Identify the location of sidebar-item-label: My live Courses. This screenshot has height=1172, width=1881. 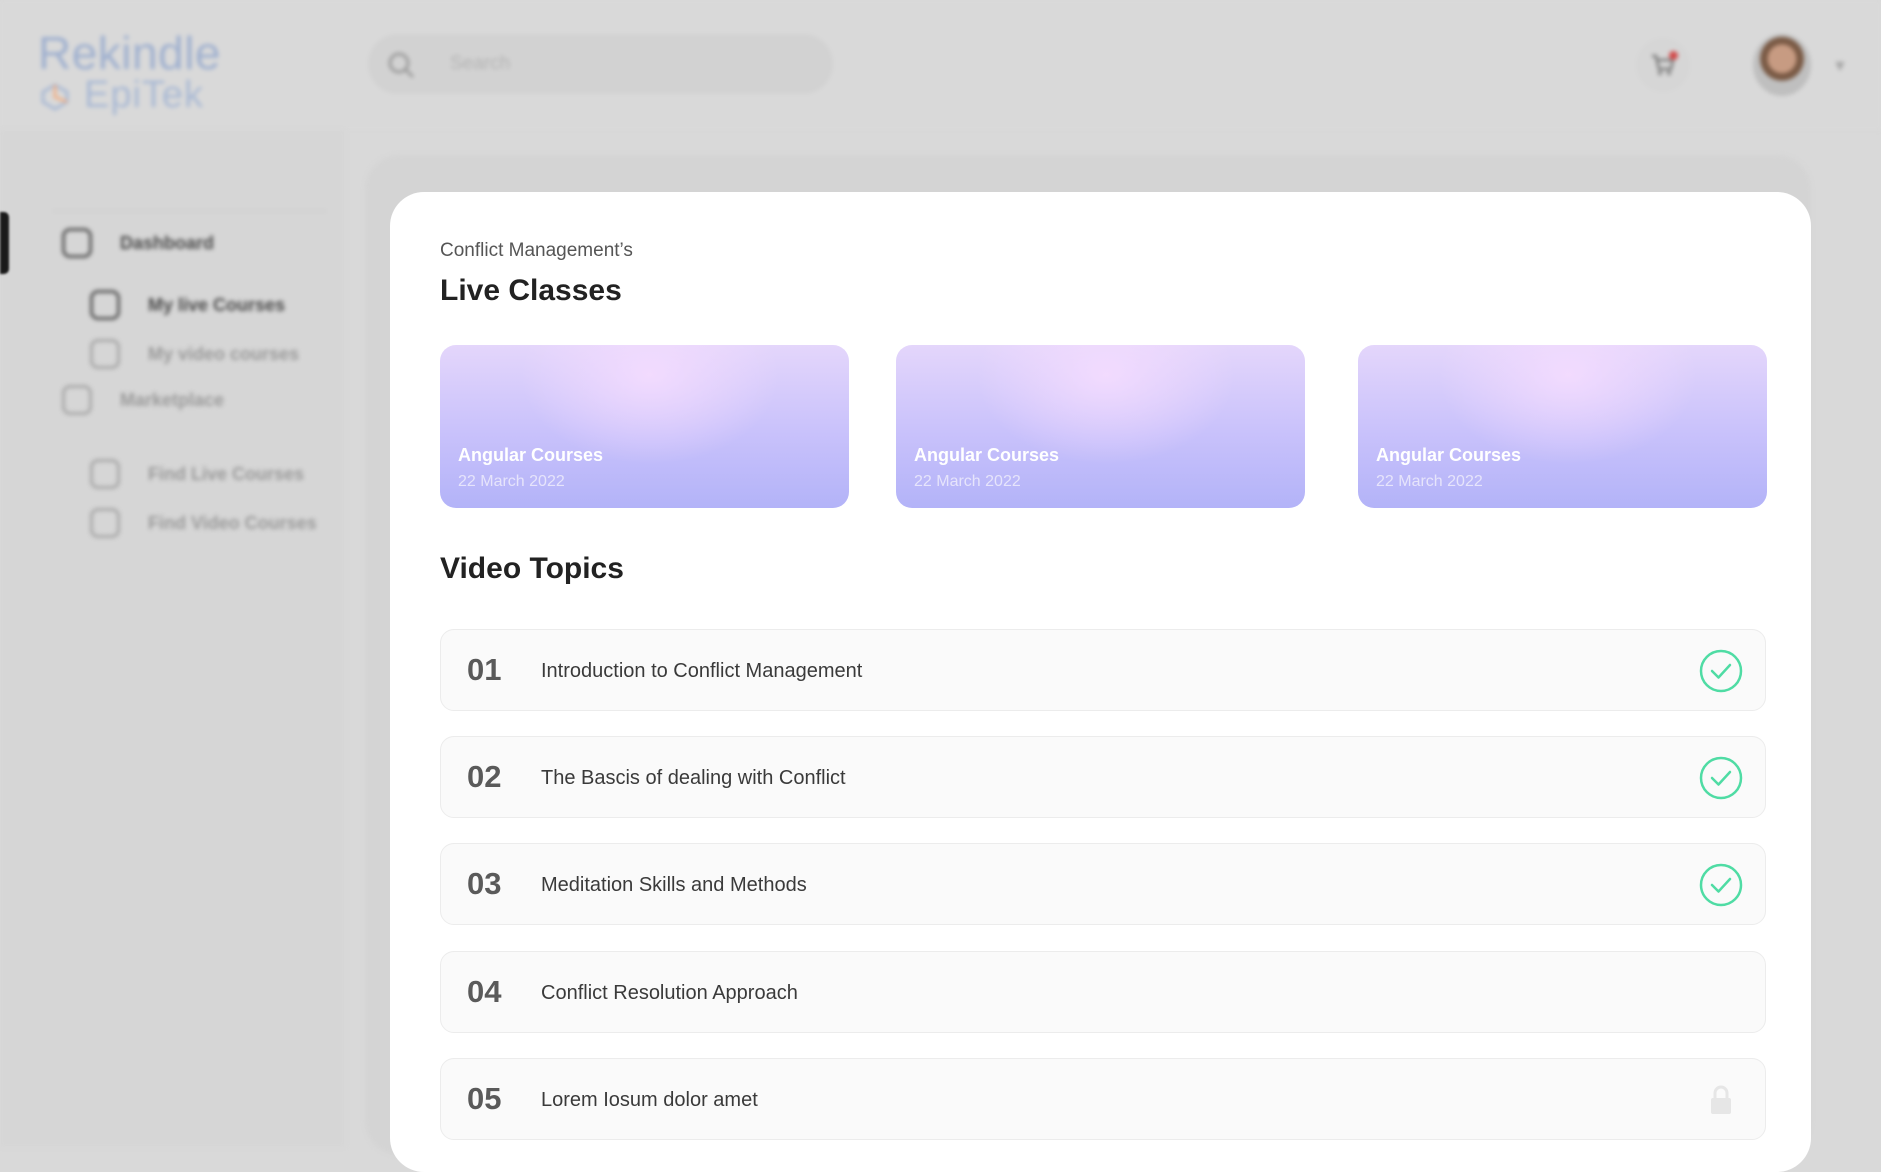
(217, 304).